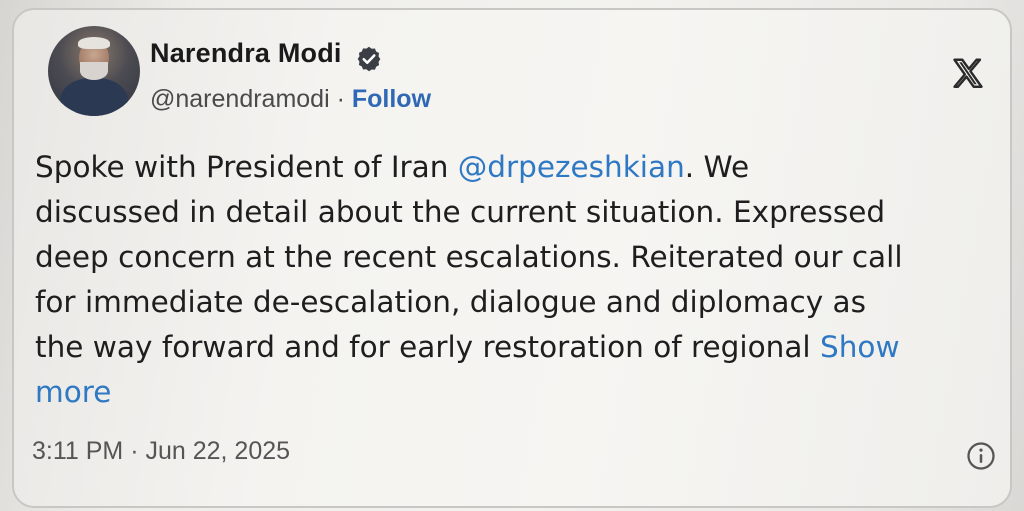 This screenshot has width=1024, height=511. I want to click on avatar, so click(94, 71).